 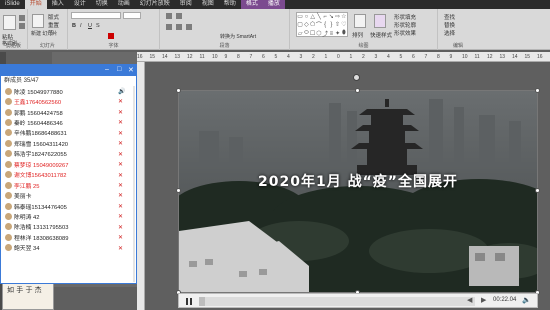 What do you see at coordinates (68, 91) in the screenshot?
I see `member-row: 陈凌 15049977880 🔊` at bounding box center [68, 91].